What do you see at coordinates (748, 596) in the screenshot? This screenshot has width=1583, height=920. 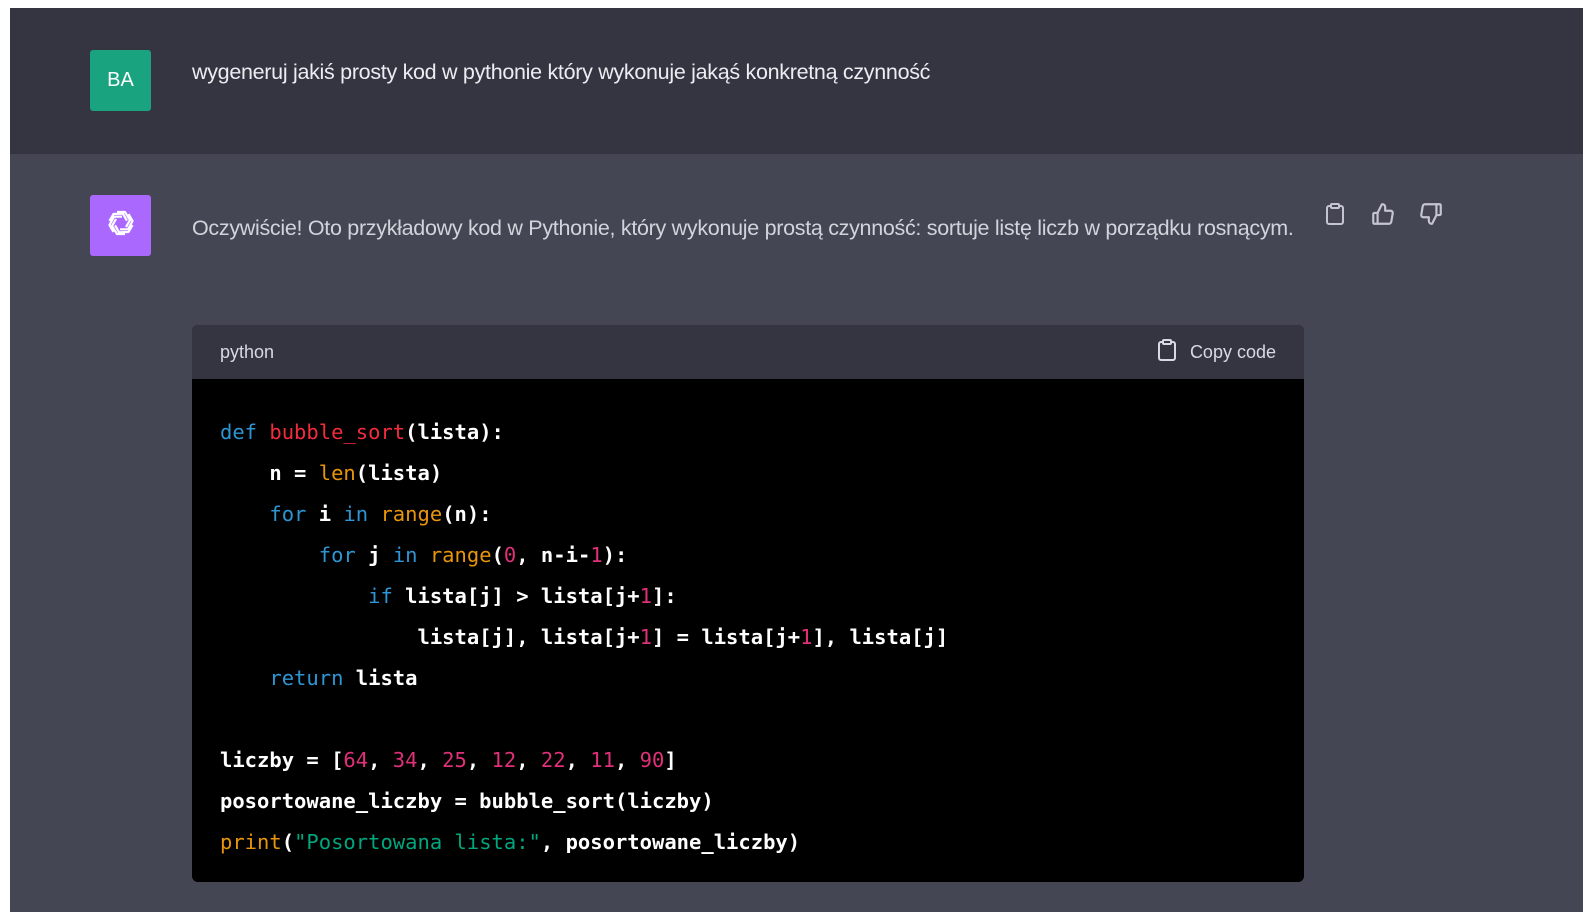 I see `code-line: if lista[j] > lista[j+1]:` at bounding box center [748, 596].